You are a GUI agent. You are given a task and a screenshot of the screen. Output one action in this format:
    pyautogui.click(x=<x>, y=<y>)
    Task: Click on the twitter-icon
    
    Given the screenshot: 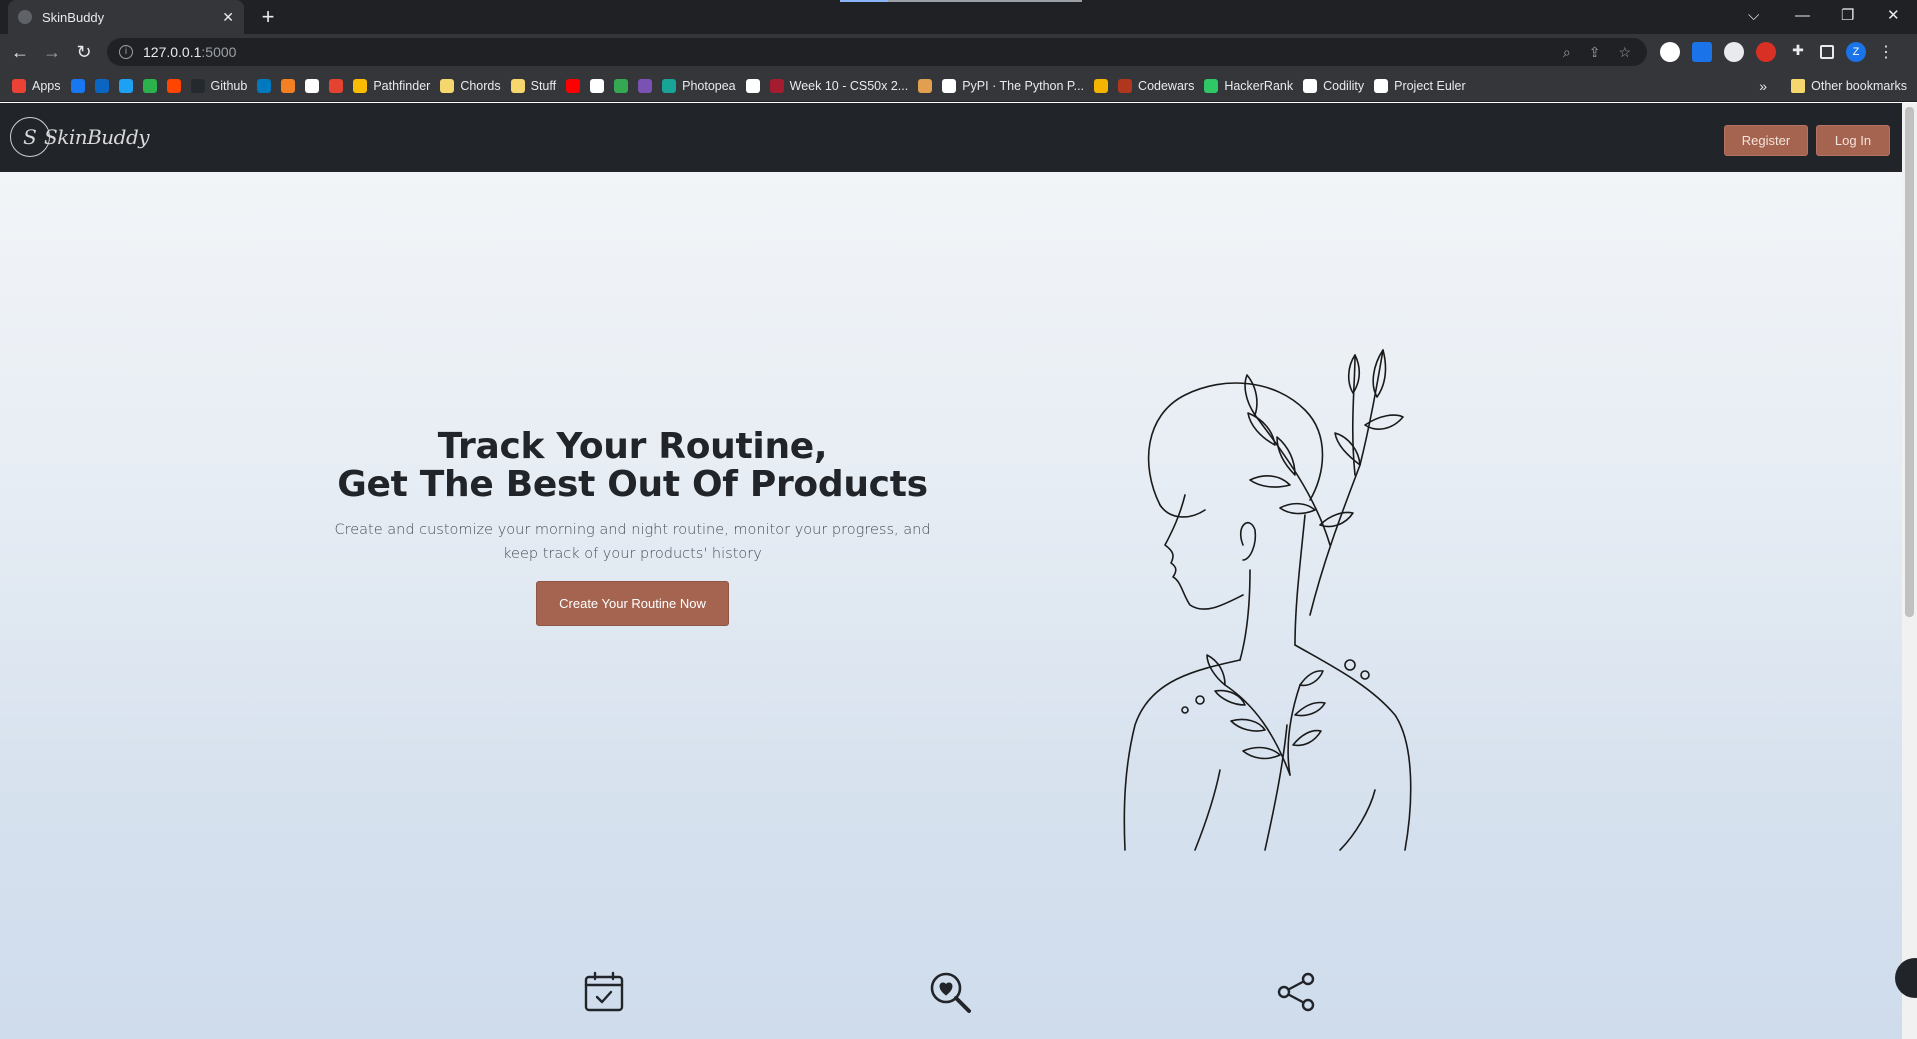 What is the action you would take?
    pyautogui.click(x=125, y=85)
    